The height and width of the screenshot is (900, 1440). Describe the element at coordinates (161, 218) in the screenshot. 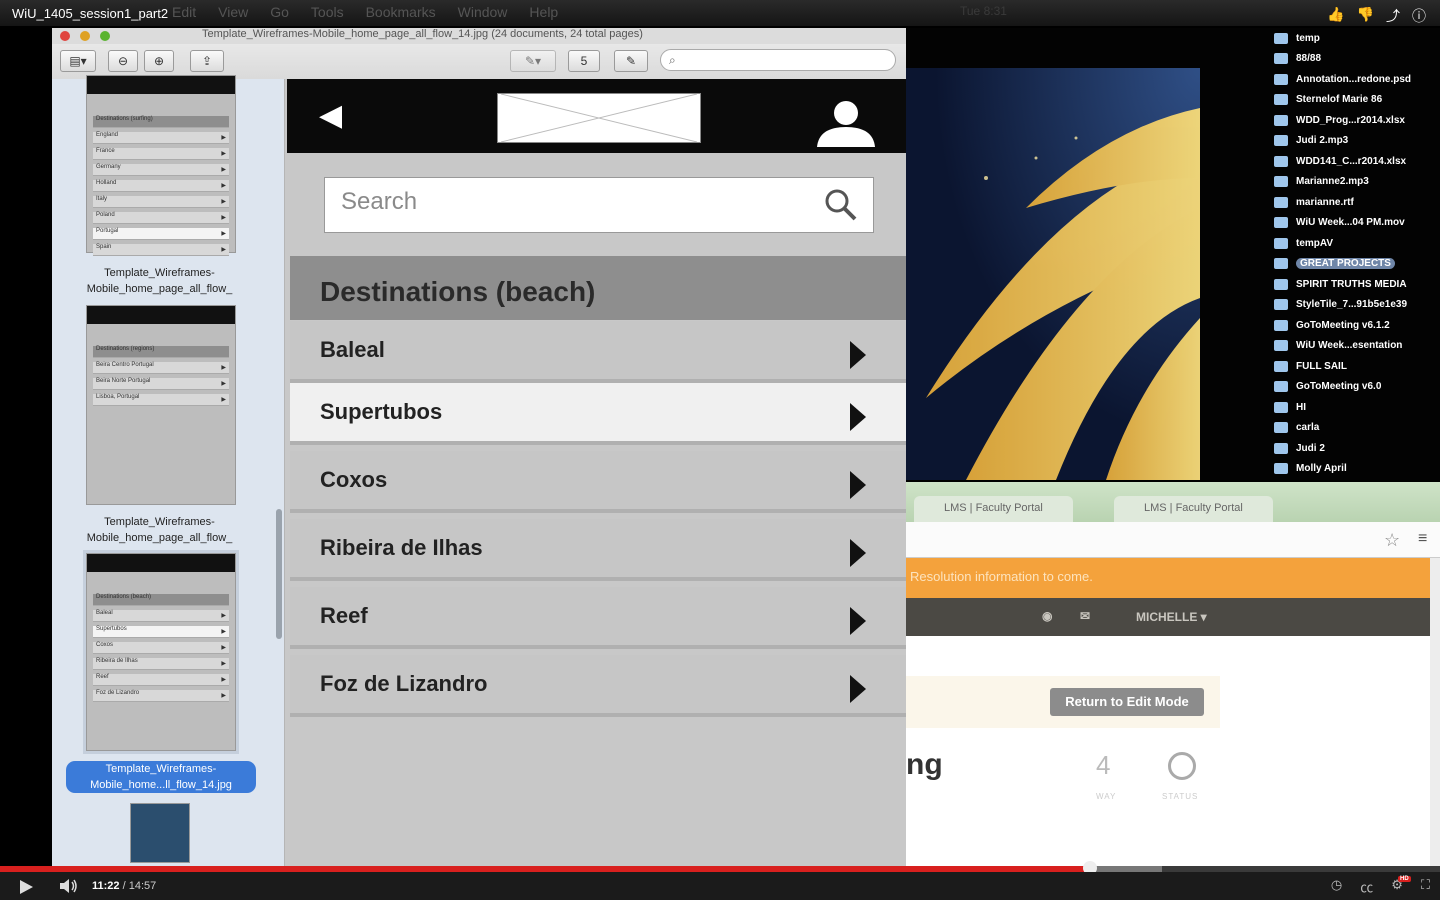

I see `thumbnail-row: Poland ▶` at that location.